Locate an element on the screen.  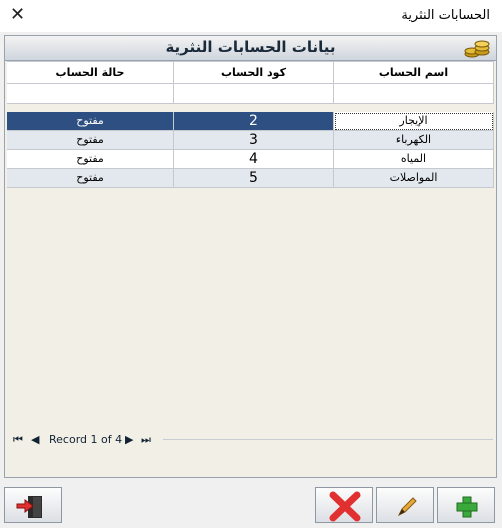
horizontal-scrollbar is located at coordinates (328, 439).